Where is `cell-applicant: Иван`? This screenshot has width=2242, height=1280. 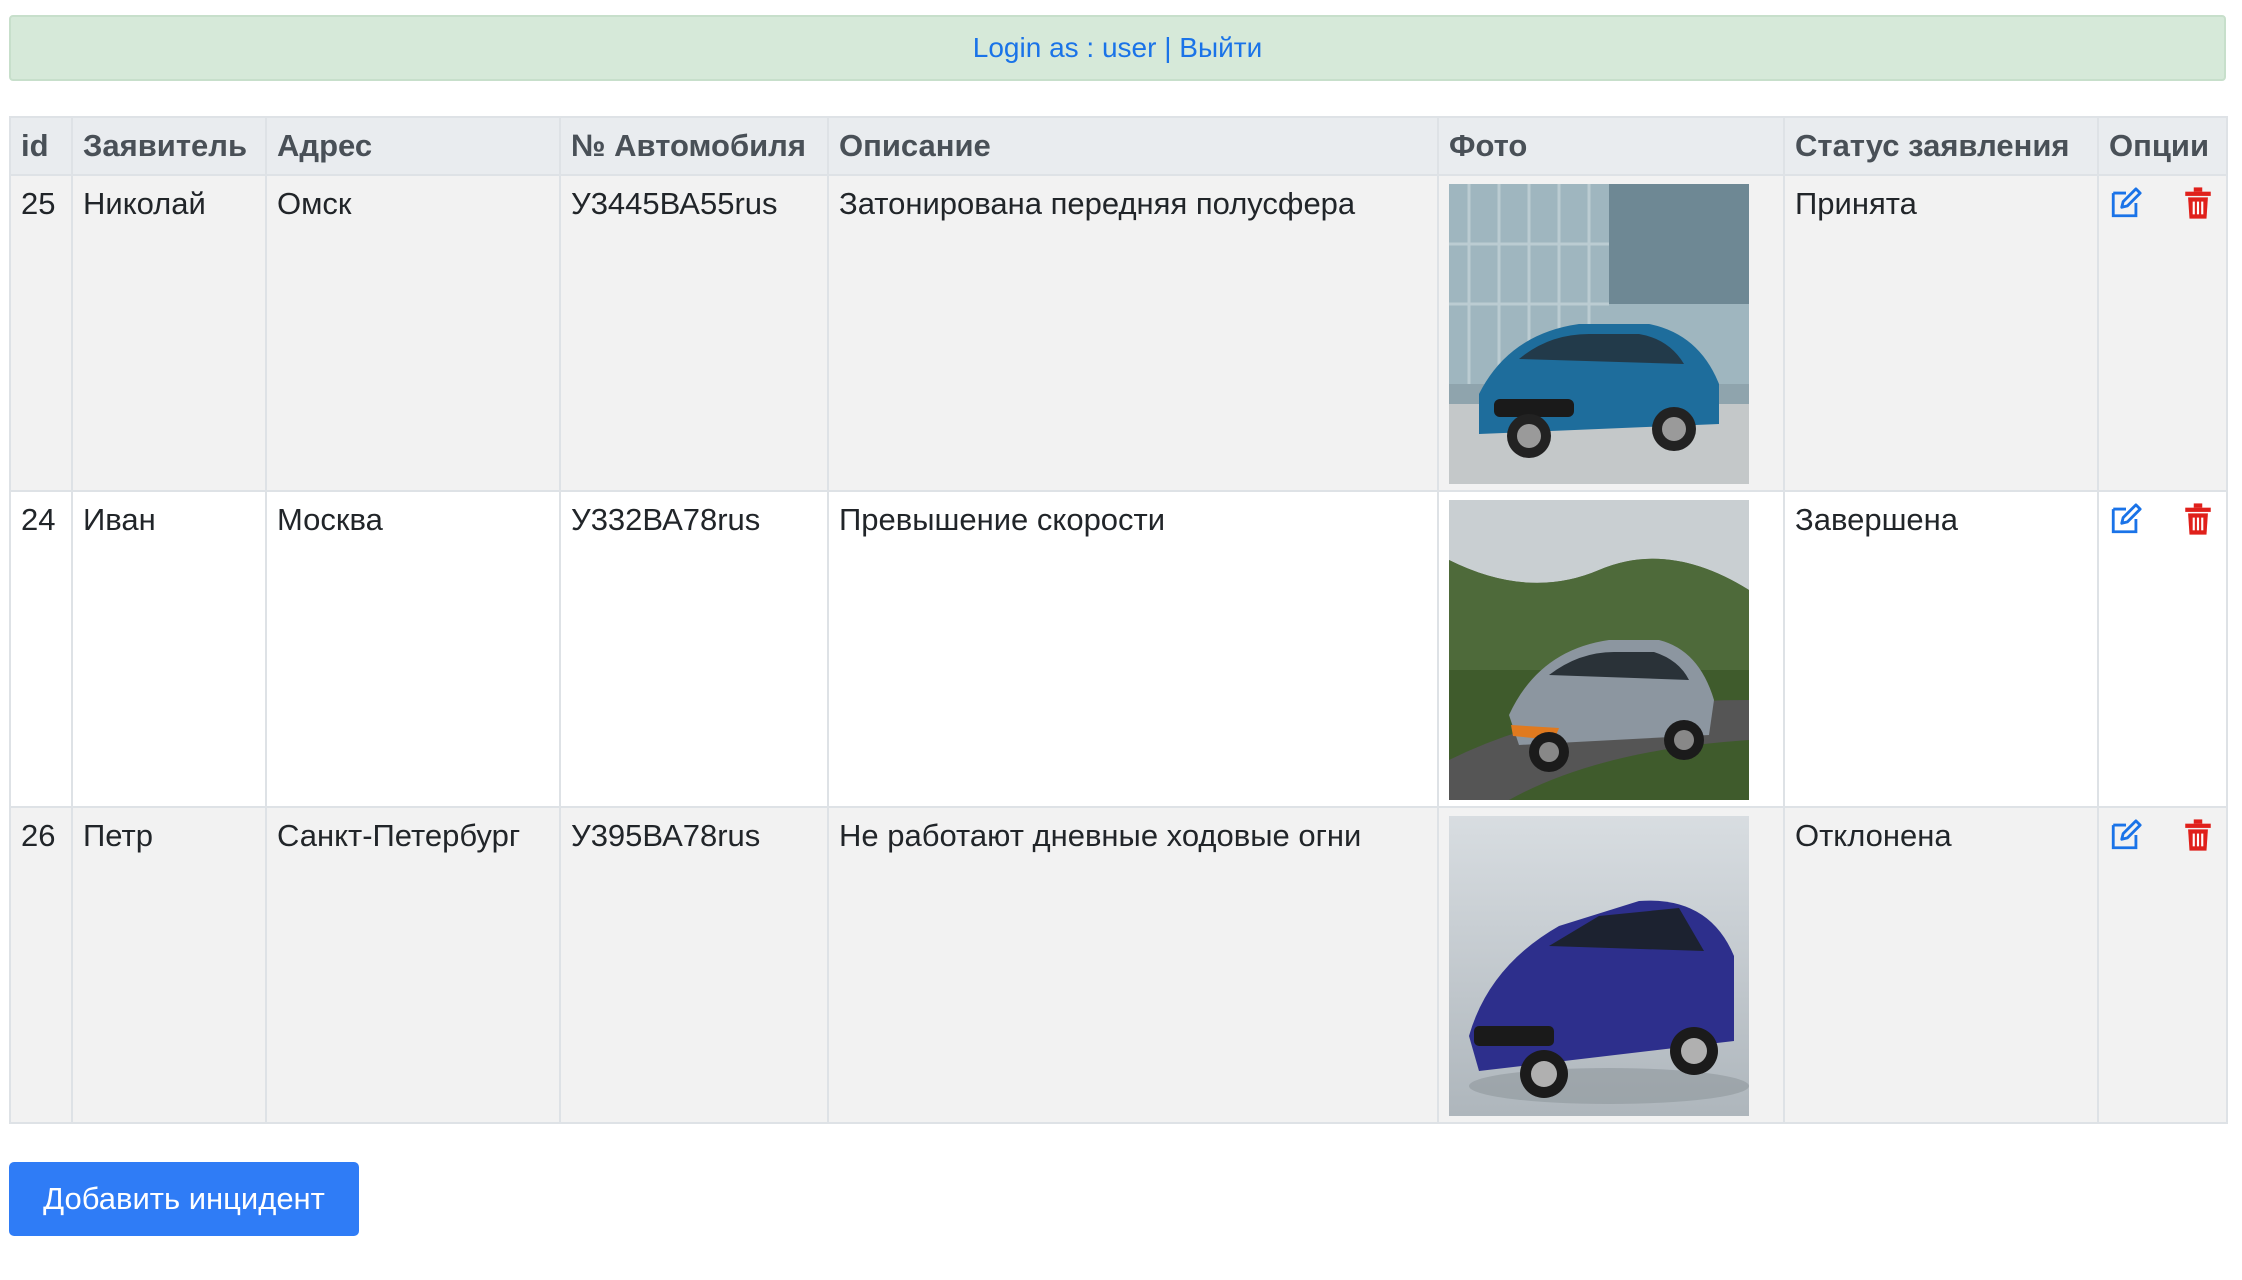 cell-applicant: Иван is located at coordinates (169, 649).